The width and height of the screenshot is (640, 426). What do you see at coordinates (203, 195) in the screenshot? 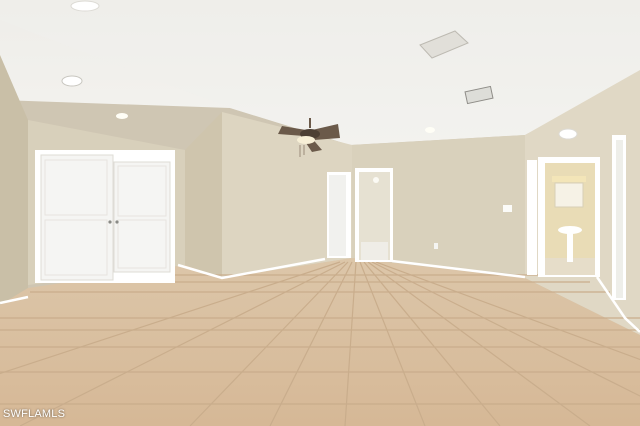
I see `pillar-wall` at bounding box center [203, 195].